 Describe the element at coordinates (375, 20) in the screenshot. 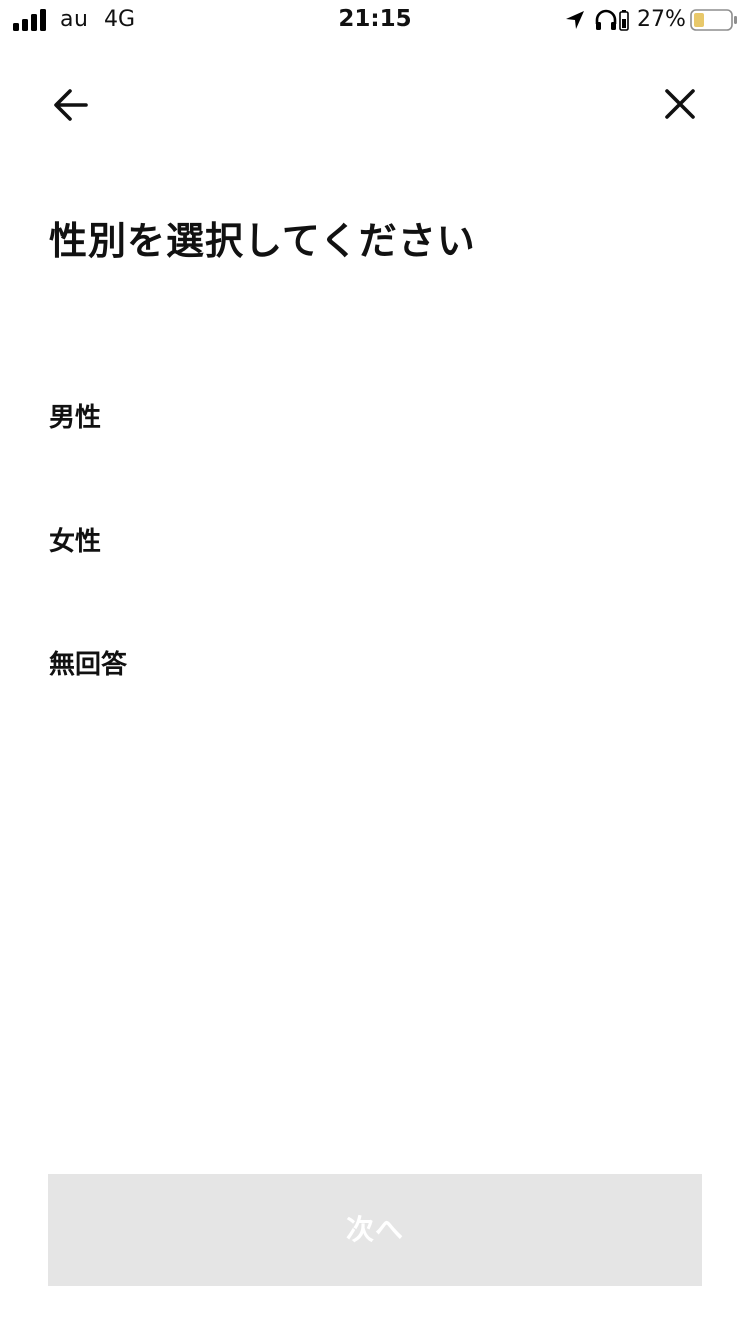

I see `status-bar: au 4G 21:15 27%` at that location.